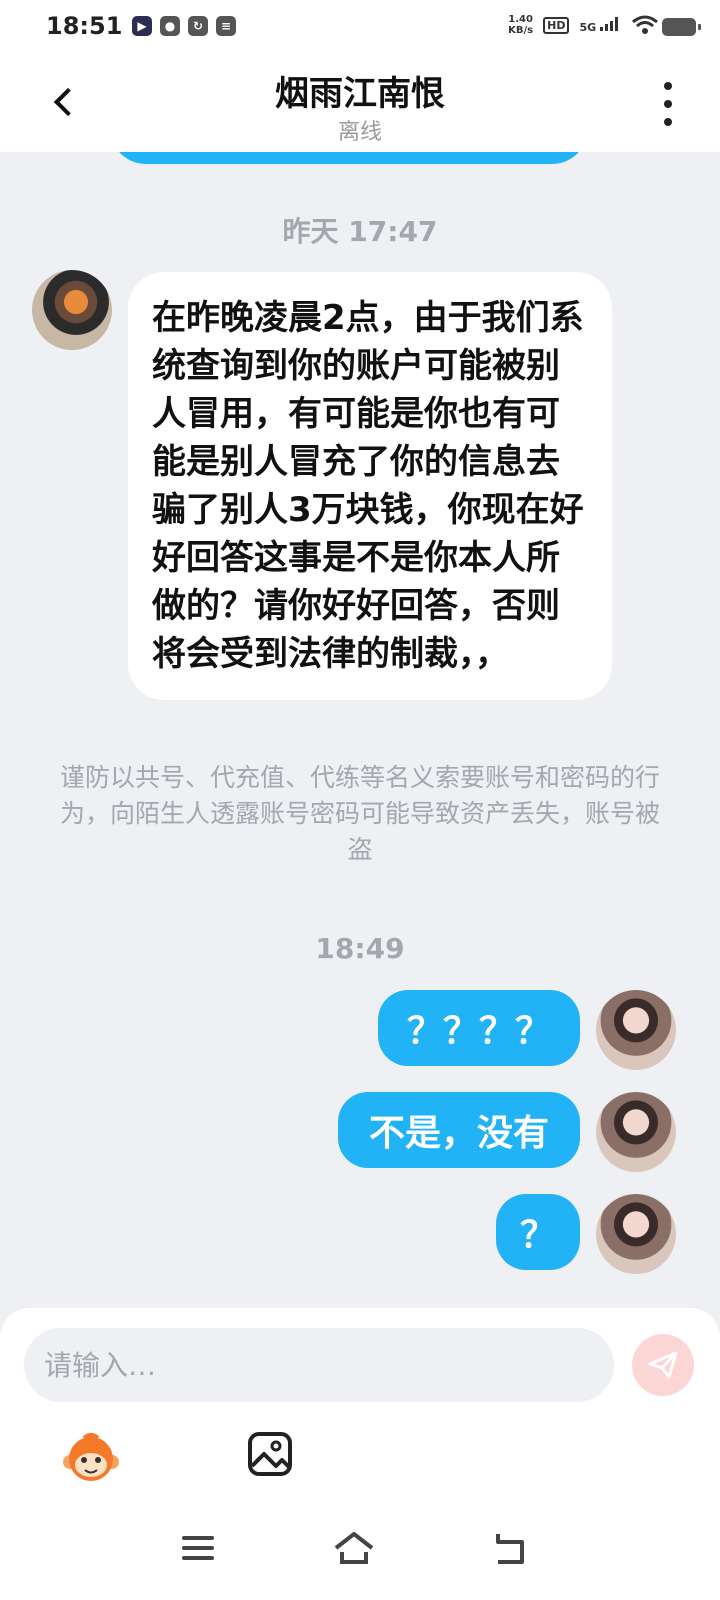 The width and height of the screenshot is (720, 1600). I want to click on contact-name: 烟雨江南恨, so click(360, 94).